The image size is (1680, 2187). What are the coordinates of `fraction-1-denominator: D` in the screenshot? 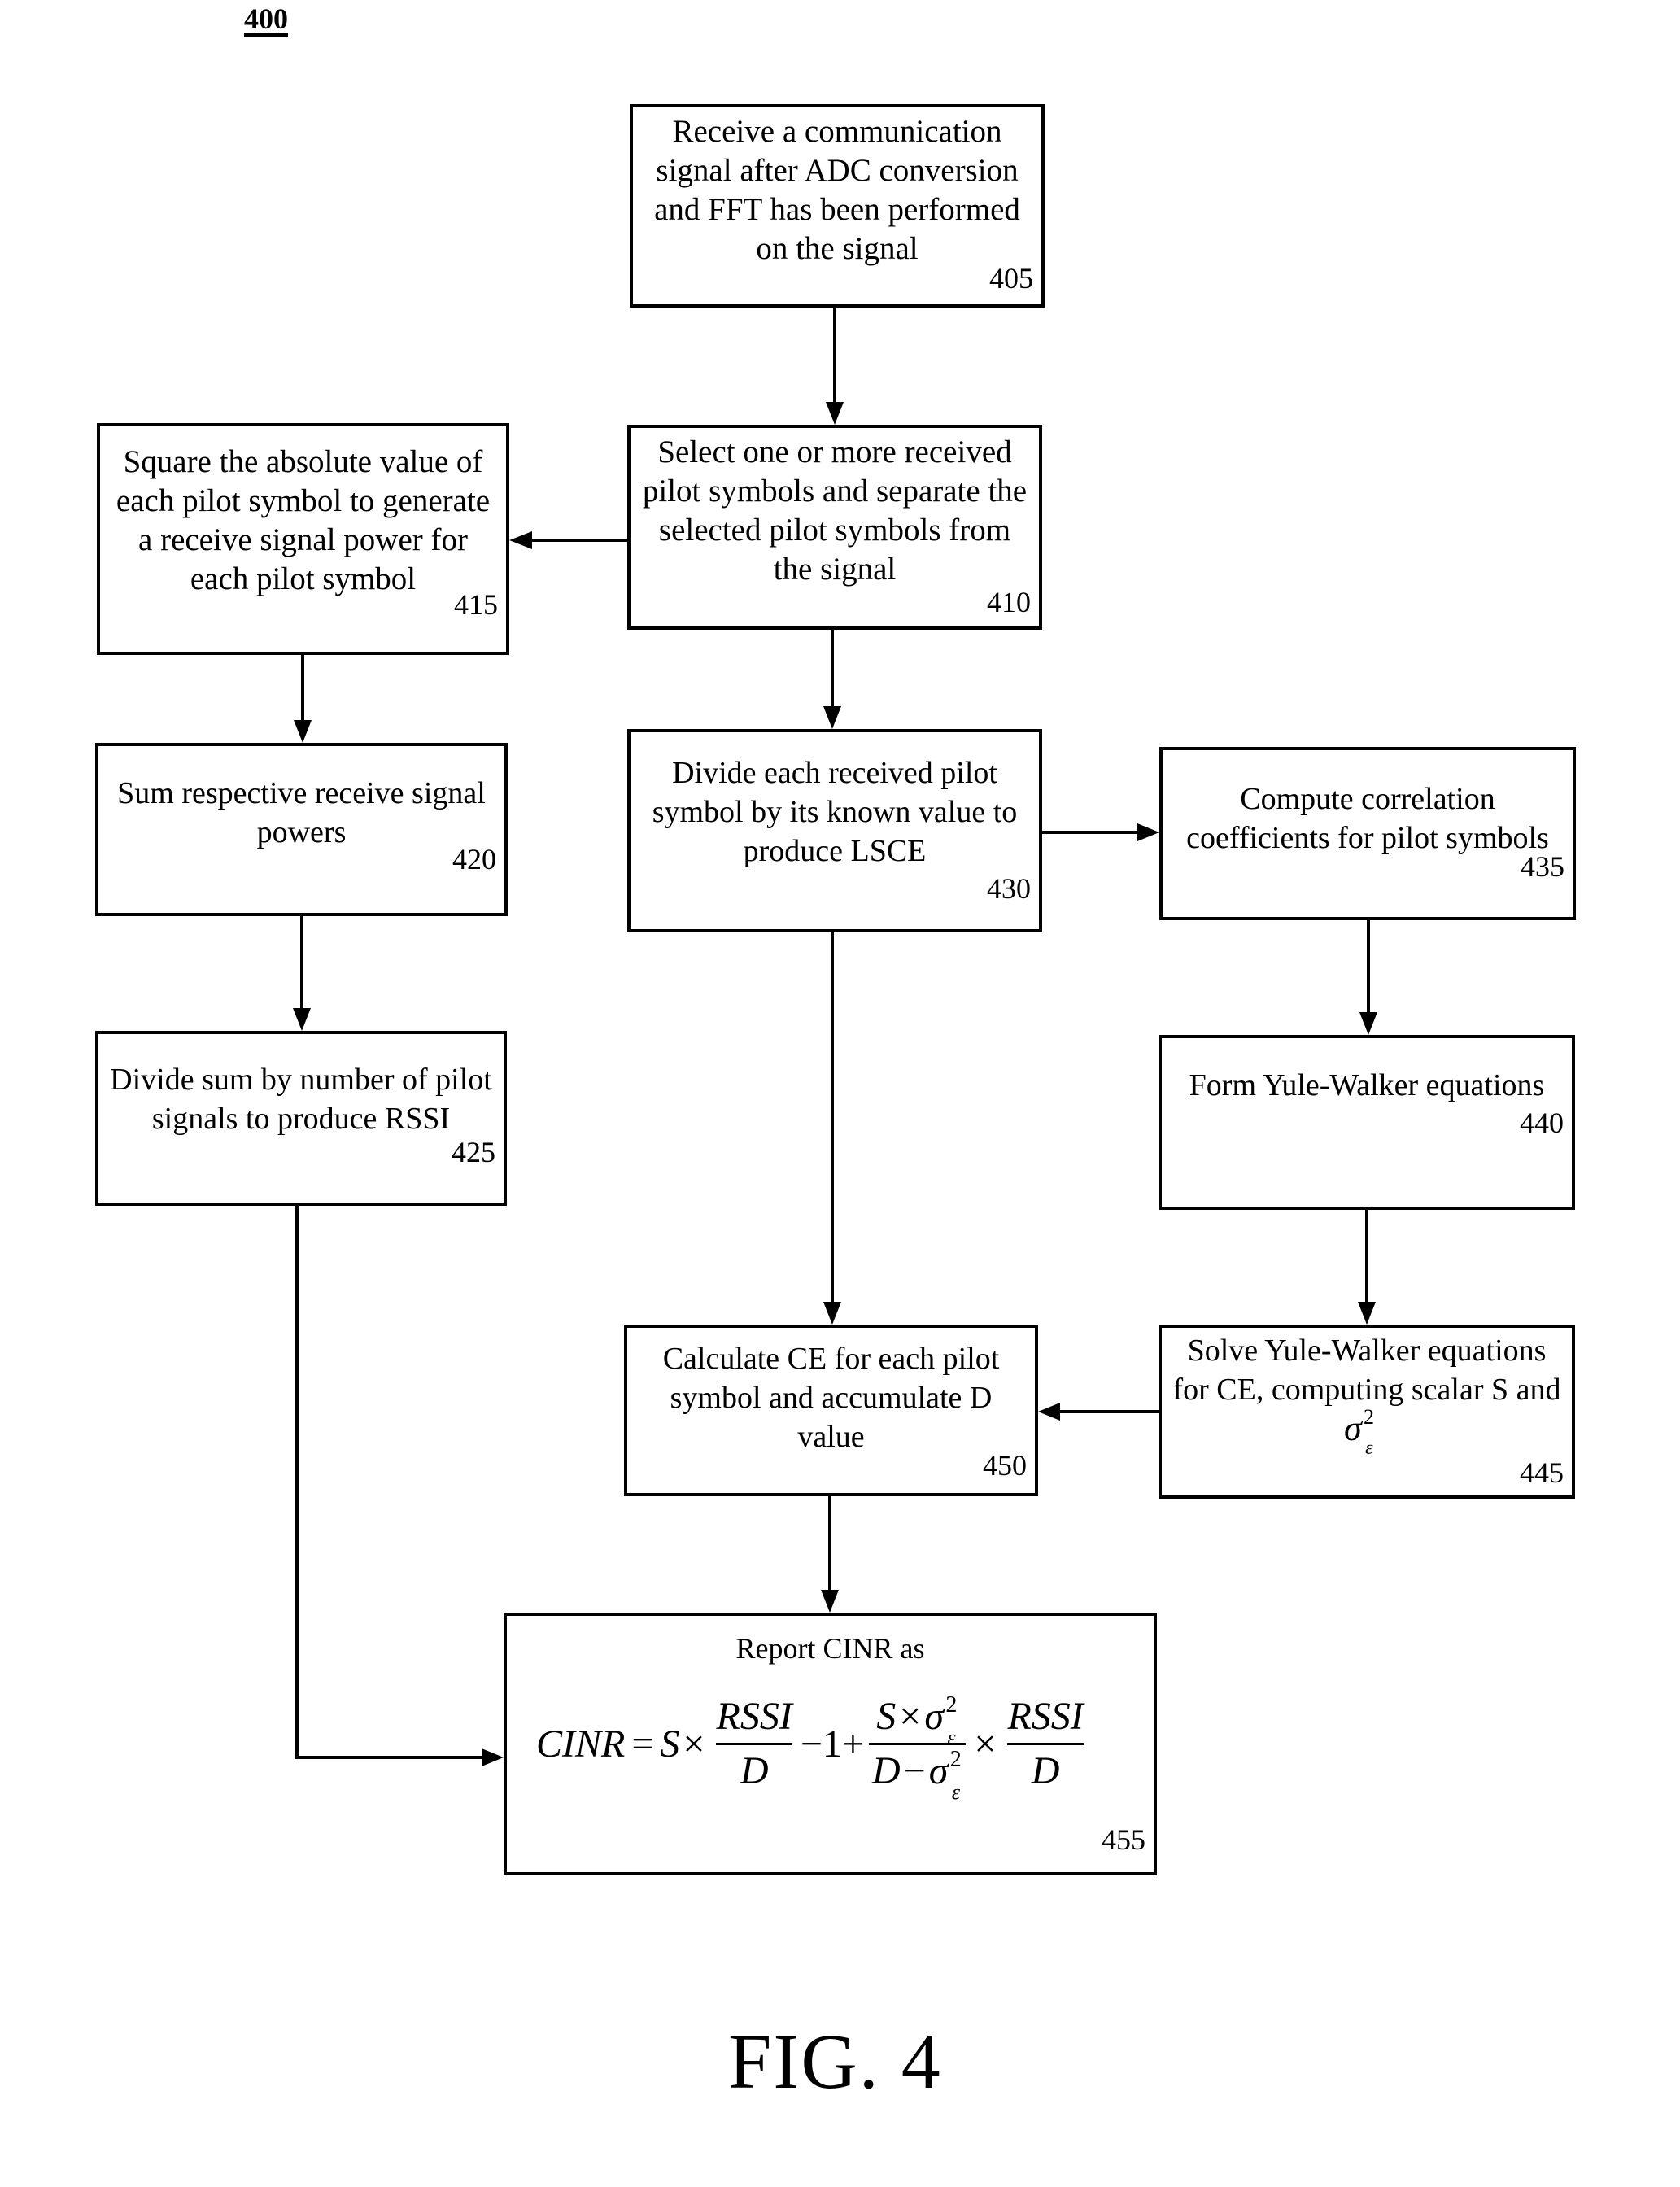 It's located at (754, 1769).